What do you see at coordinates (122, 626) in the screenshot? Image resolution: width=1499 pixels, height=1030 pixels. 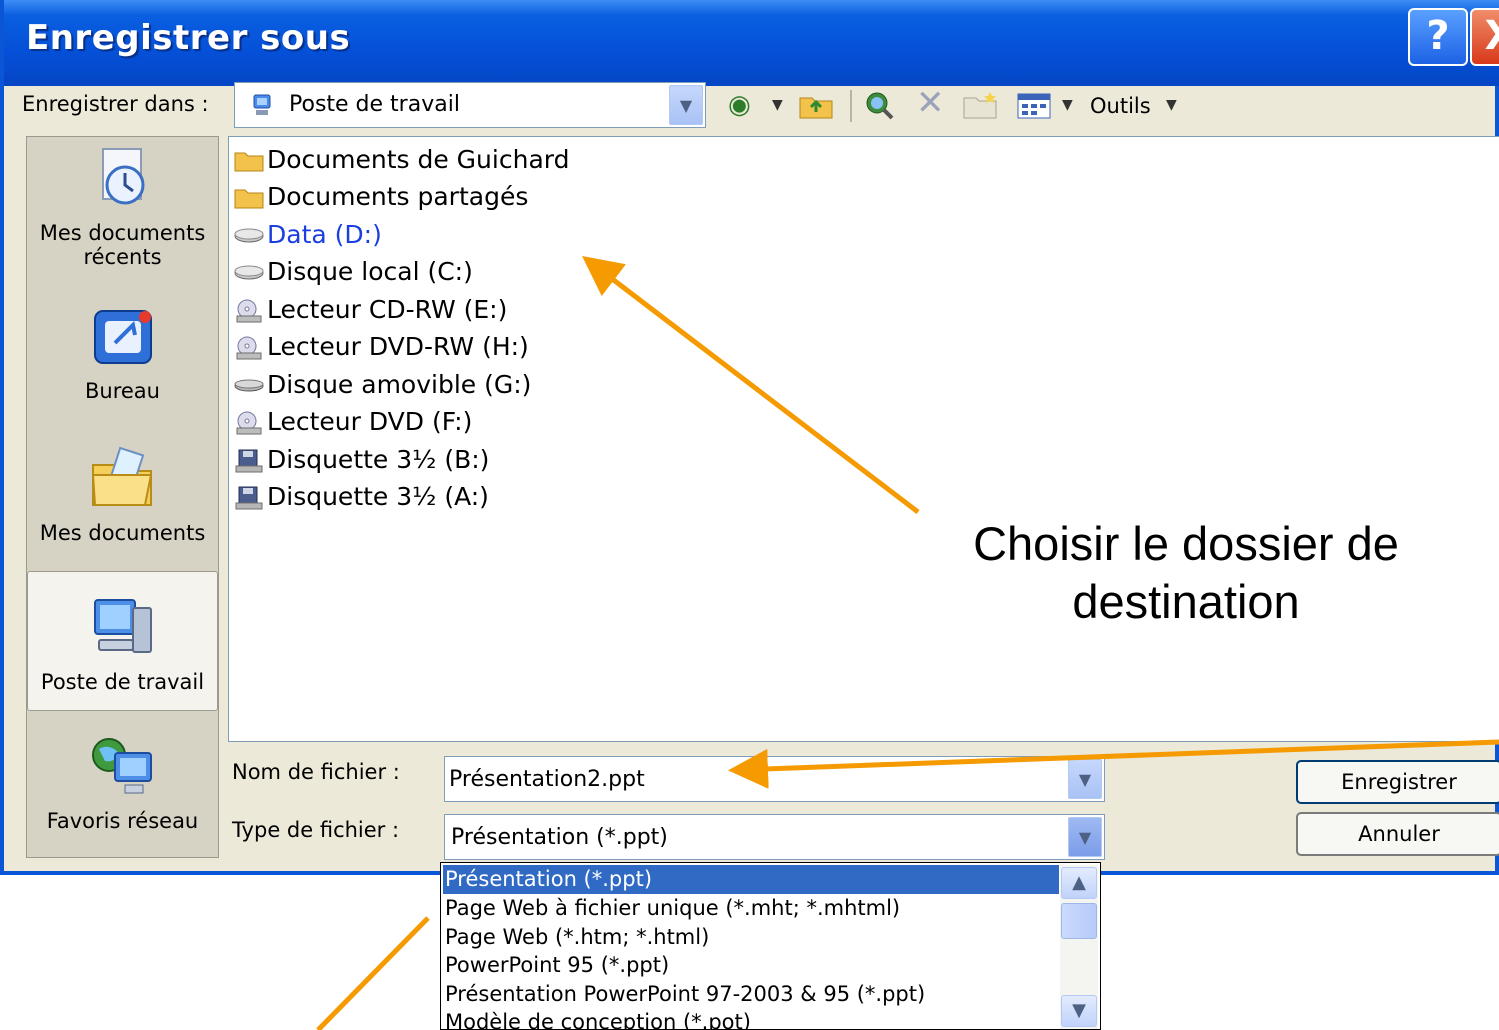 I see `my-computer-icon` at bounding box center [122, 626].